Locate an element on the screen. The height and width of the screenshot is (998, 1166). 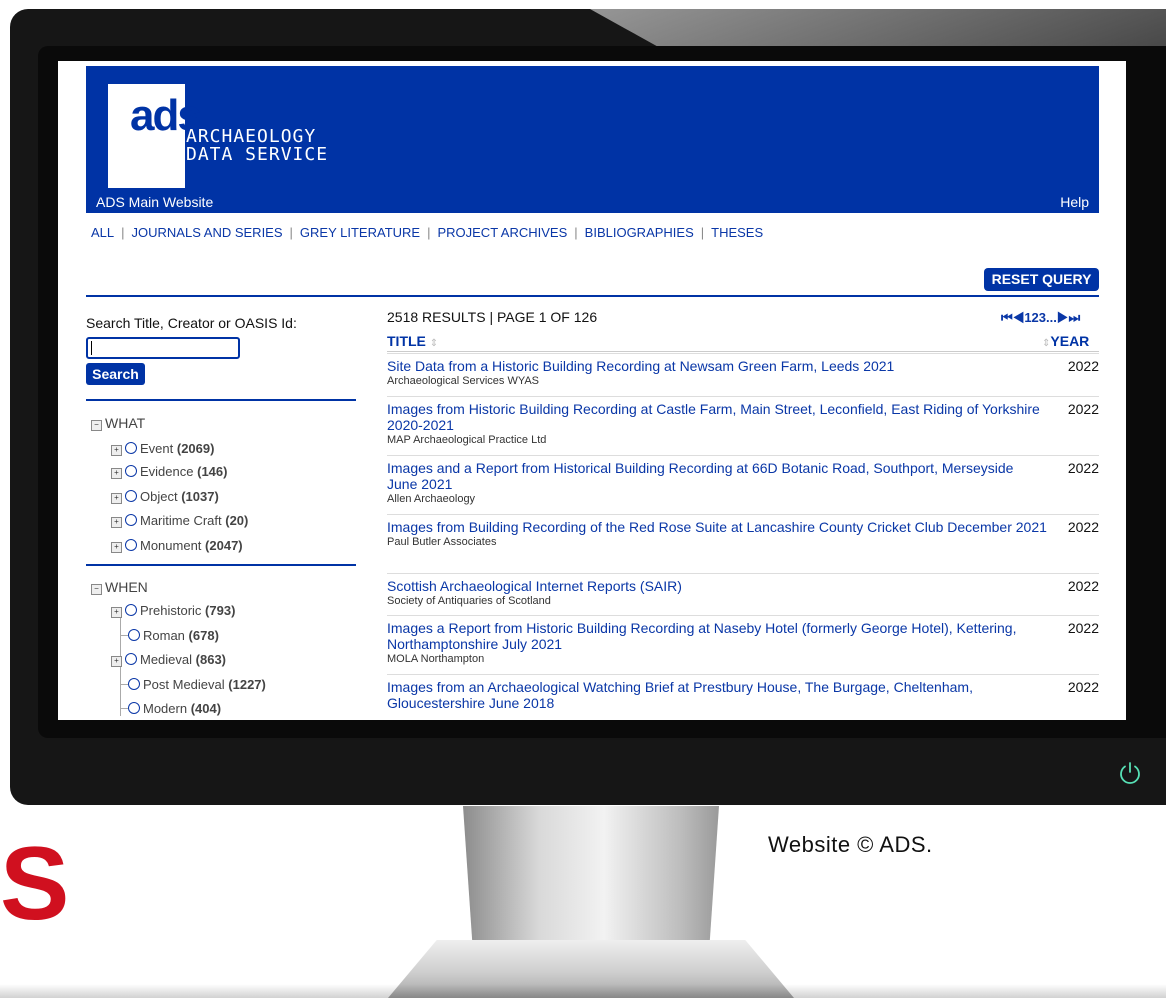
facet-item-prehistoric: + Prehistoric (793) is located at coordinates (173, 610).